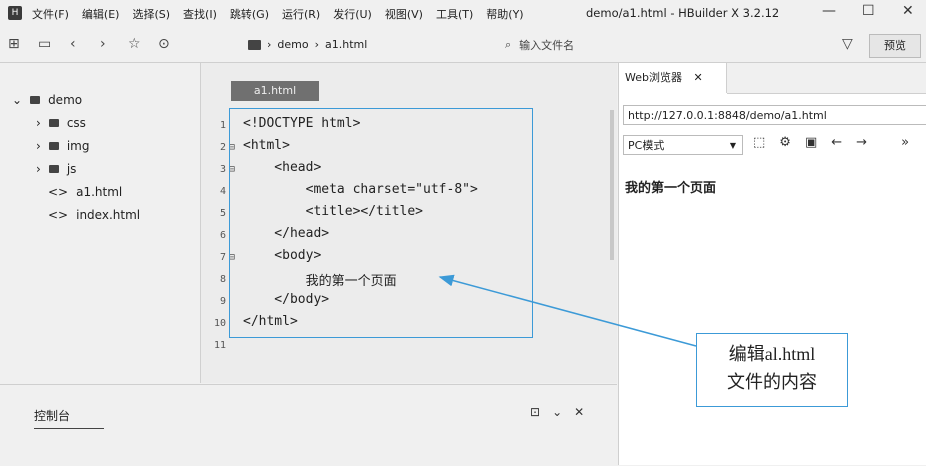 Image resolution: width=926 pixels, height=466 pixels. Describe the element at coordinates (772, 382) in the screenshot. I see `annotation-line-2: 文件的内容` at that location.